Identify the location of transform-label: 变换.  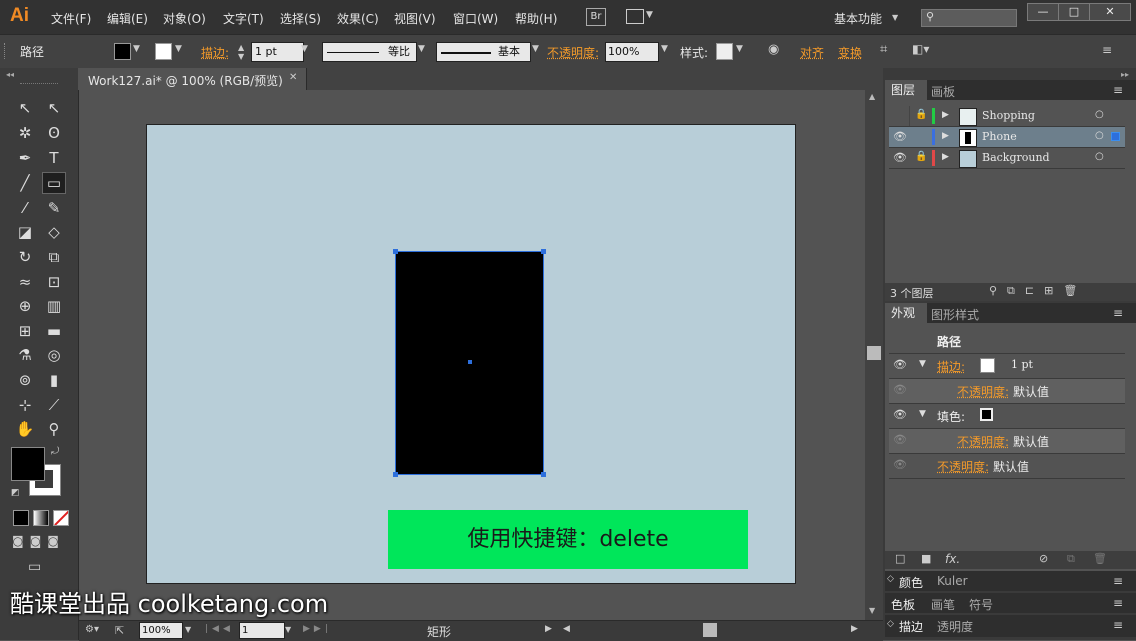
(850, 52).